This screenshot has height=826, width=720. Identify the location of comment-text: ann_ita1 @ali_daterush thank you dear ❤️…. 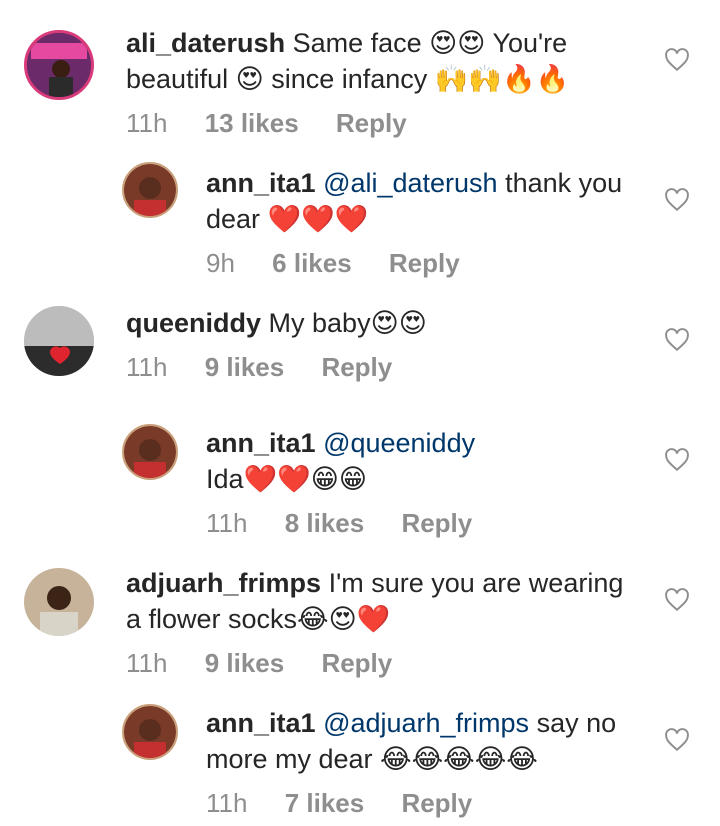
(414, 201).